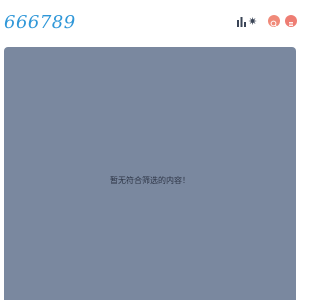 The width and height of the screenshot is (320, 300). What do you see at coordinates (291, 21) in the screenshot?
I see `menu-button` at bounding box center [291, 21].